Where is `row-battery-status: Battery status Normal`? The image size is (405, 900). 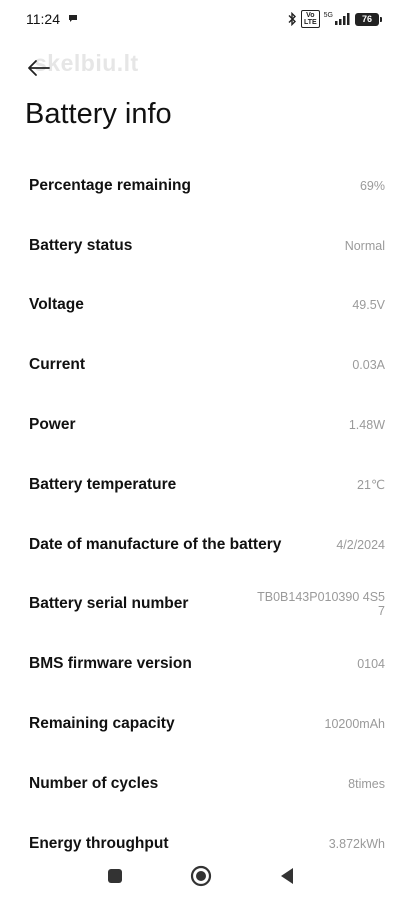 row-battery-status: Battery status Normal is located at coordinates (202, 246).